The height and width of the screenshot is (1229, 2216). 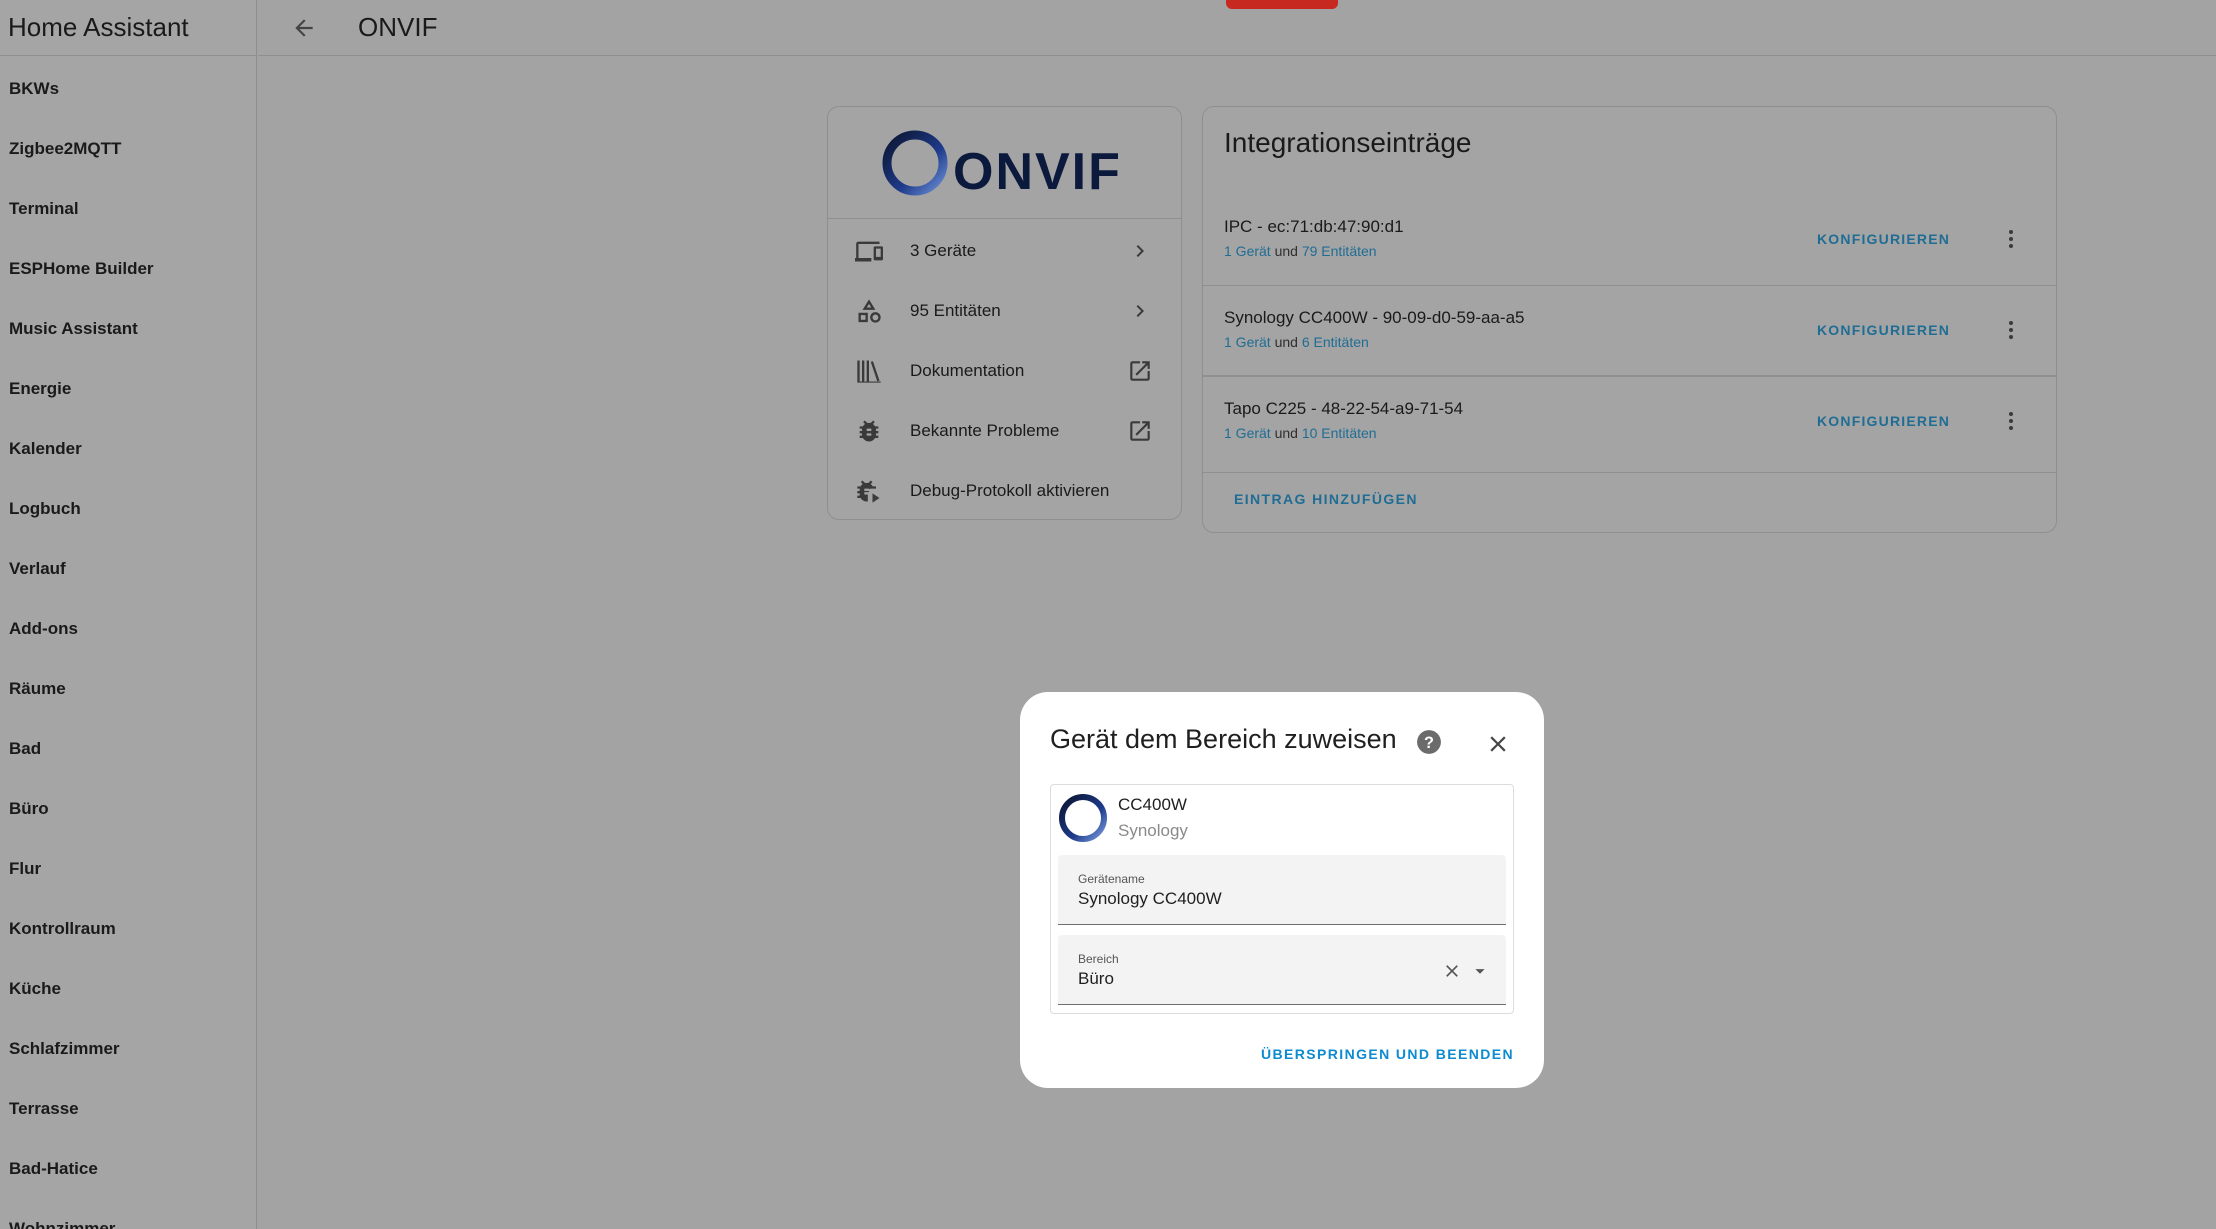 I want to click on area-value: Büro, so click(x=1096, y=978).